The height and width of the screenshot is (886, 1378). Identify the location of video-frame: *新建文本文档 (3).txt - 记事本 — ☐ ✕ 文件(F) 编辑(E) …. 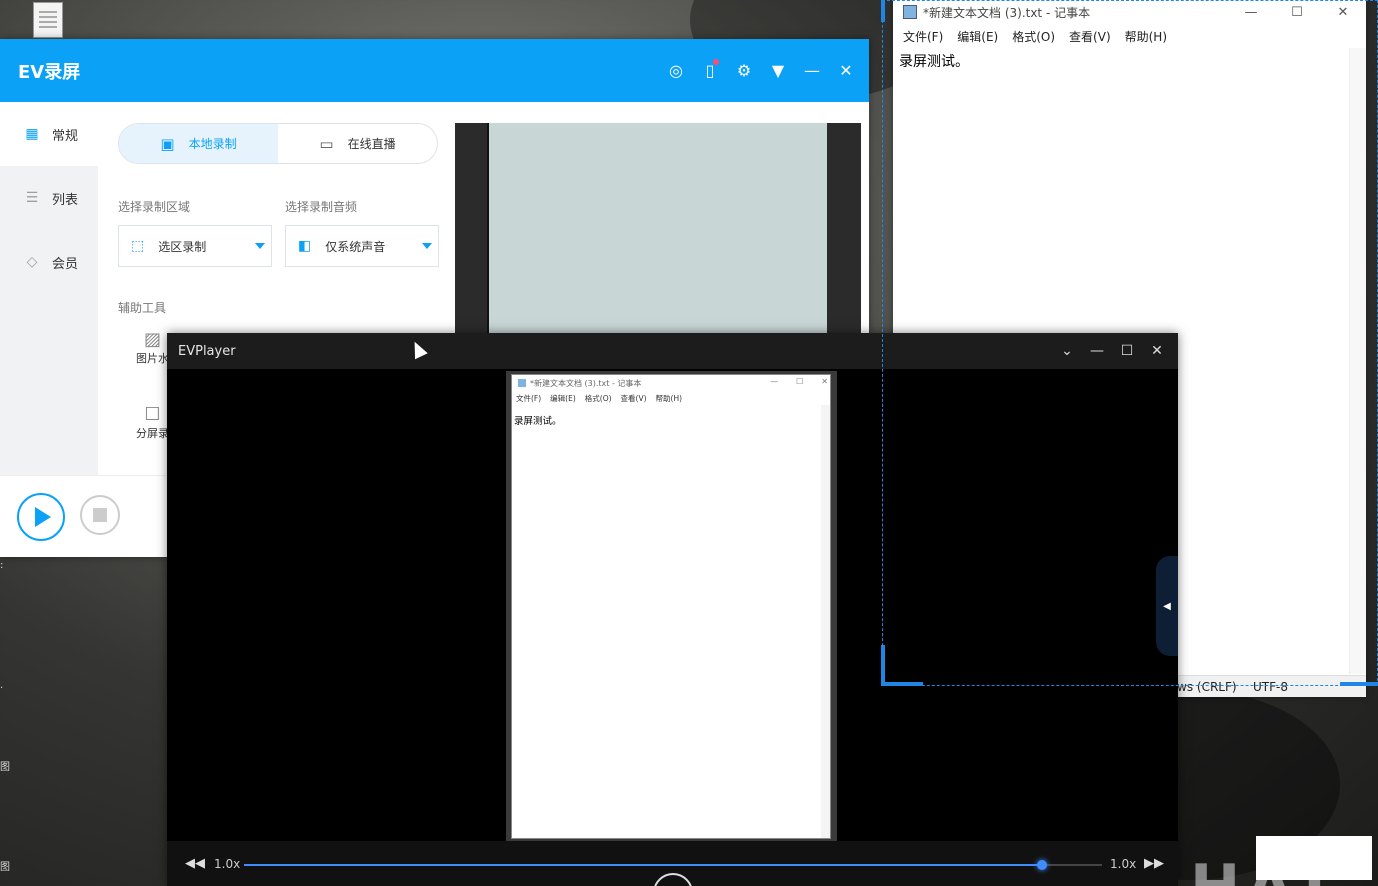
(671, 606).